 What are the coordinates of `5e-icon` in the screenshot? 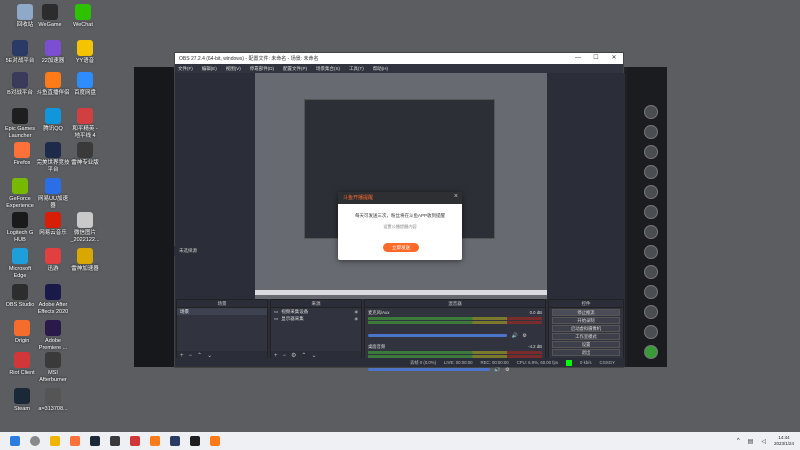 It's located at (175, 441).